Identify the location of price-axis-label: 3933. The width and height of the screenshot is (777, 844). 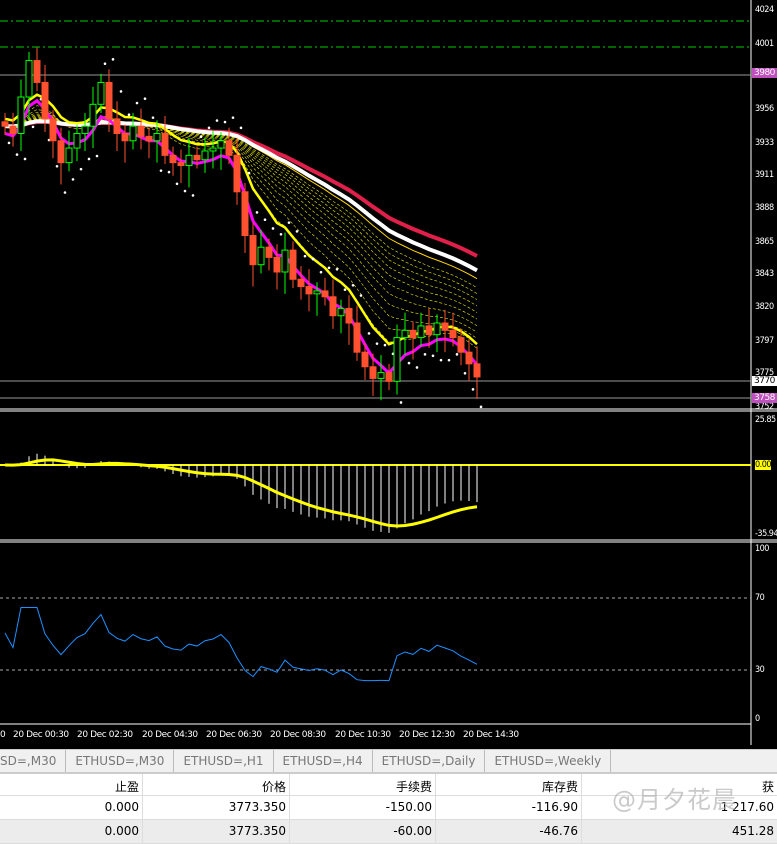
(764, 142).